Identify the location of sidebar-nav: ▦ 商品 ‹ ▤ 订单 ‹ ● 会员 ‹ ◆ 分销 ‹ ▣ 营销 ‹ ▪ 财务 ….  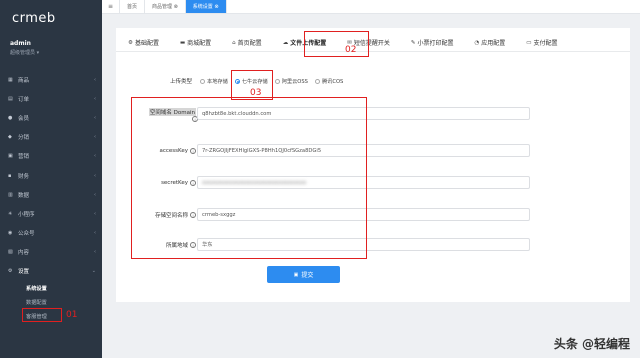
(51, 196).